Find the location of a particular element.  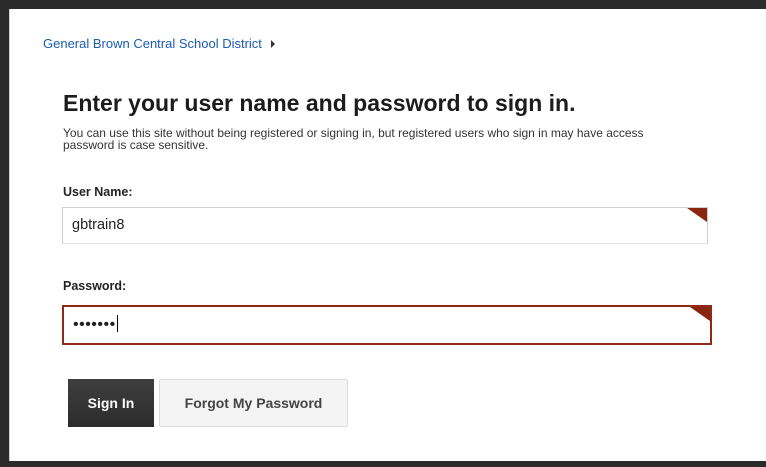

password-value: ••••••• is located at coordinates (95, 325).